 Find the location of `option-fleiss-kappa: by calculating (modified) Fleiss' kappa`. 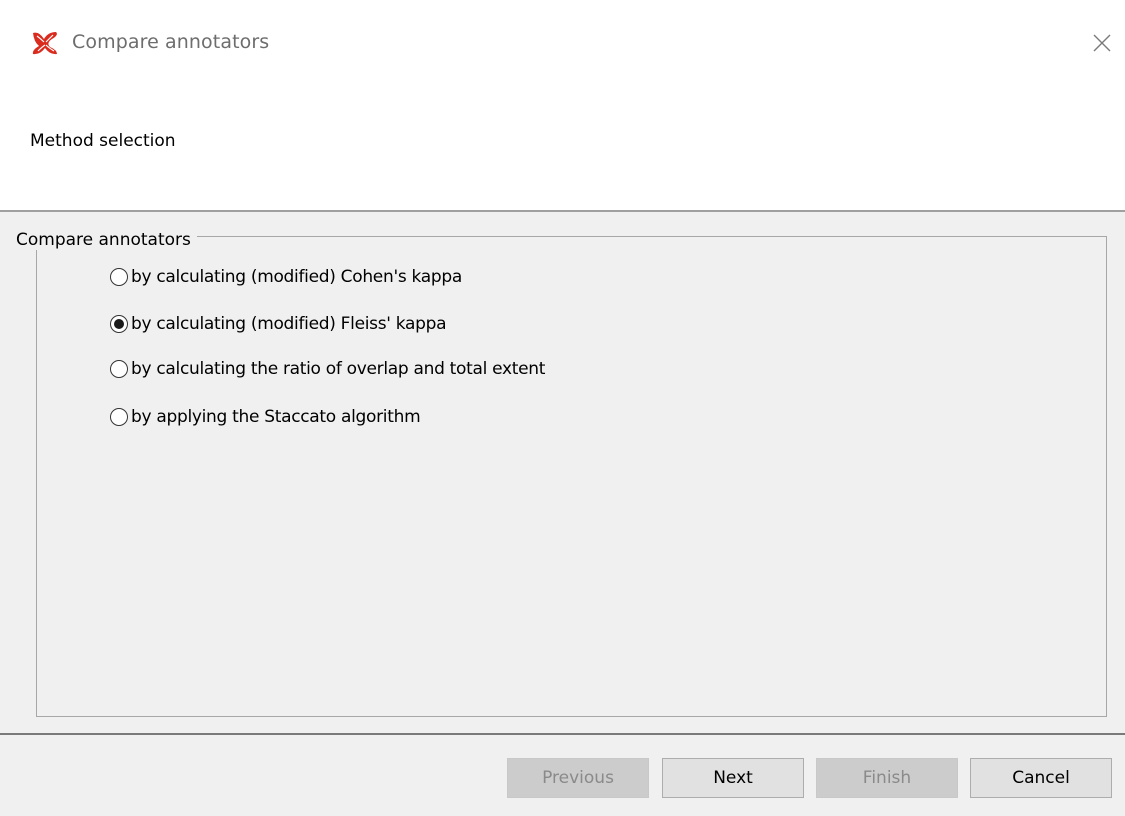

option-fleiss-kappa: by calculating (modified) Fleiss' kappa is located at coordinates (278, 324).